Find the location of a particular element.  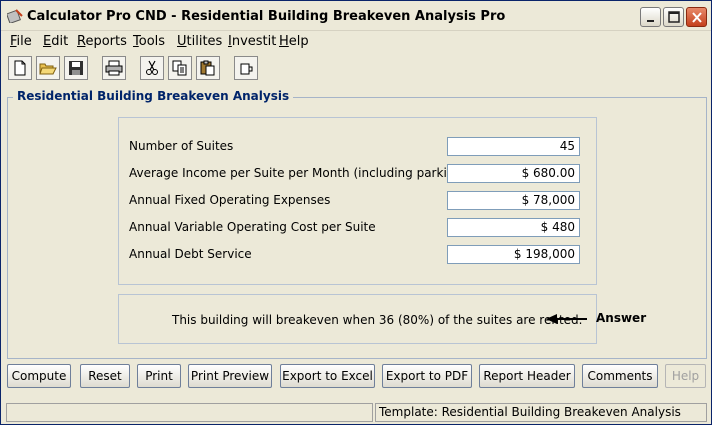

menu-file: File is located at coordinates (21, 41).